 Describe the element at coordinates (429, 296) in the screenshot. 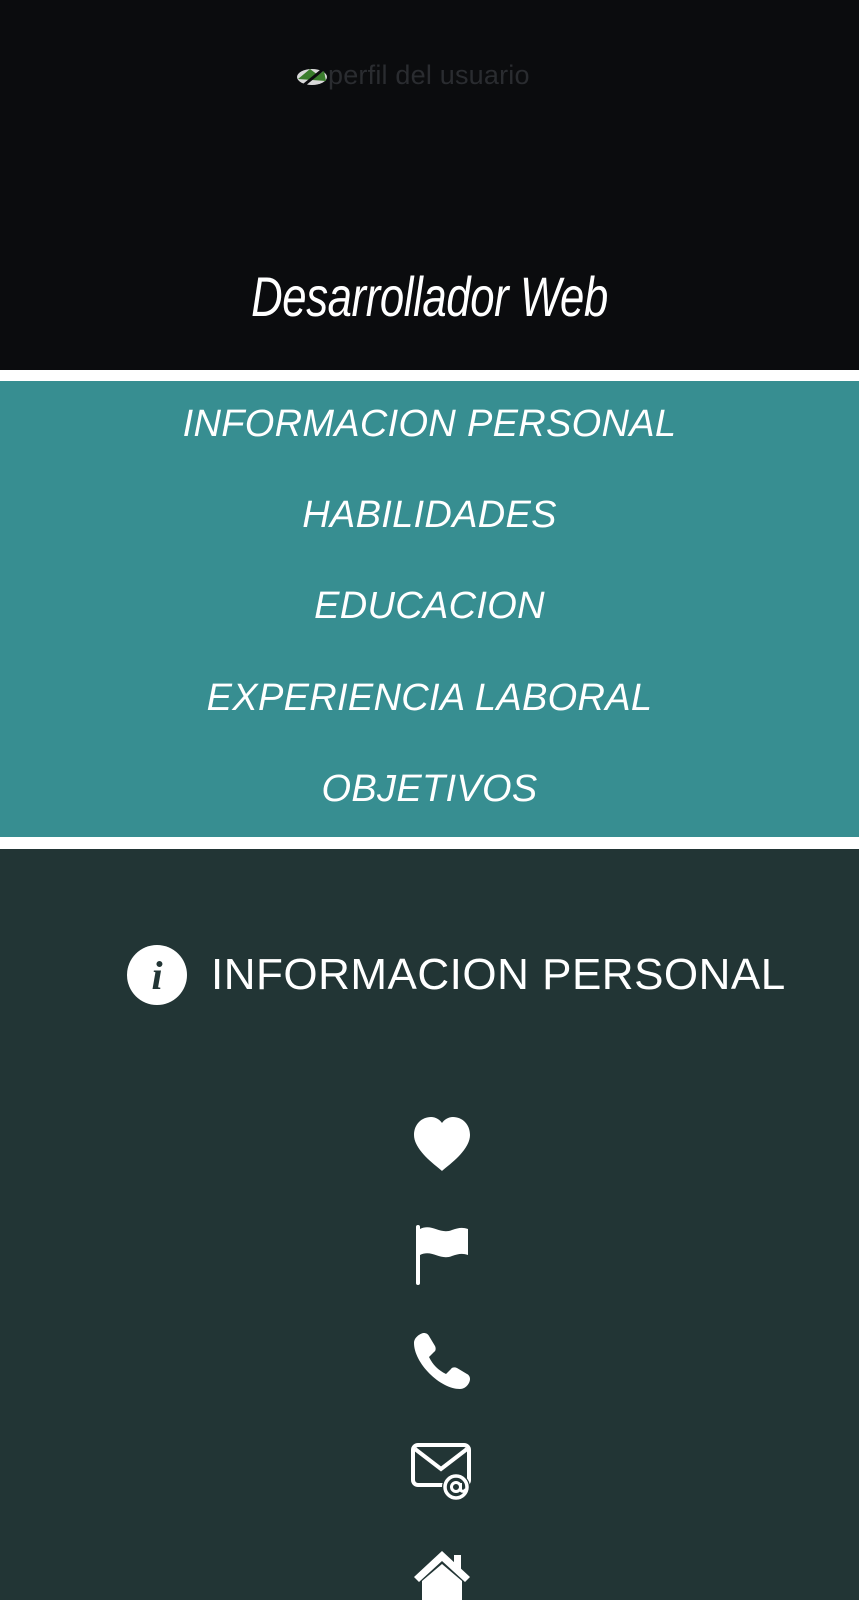

I see `job-title: Desarrollador Web` at that location.